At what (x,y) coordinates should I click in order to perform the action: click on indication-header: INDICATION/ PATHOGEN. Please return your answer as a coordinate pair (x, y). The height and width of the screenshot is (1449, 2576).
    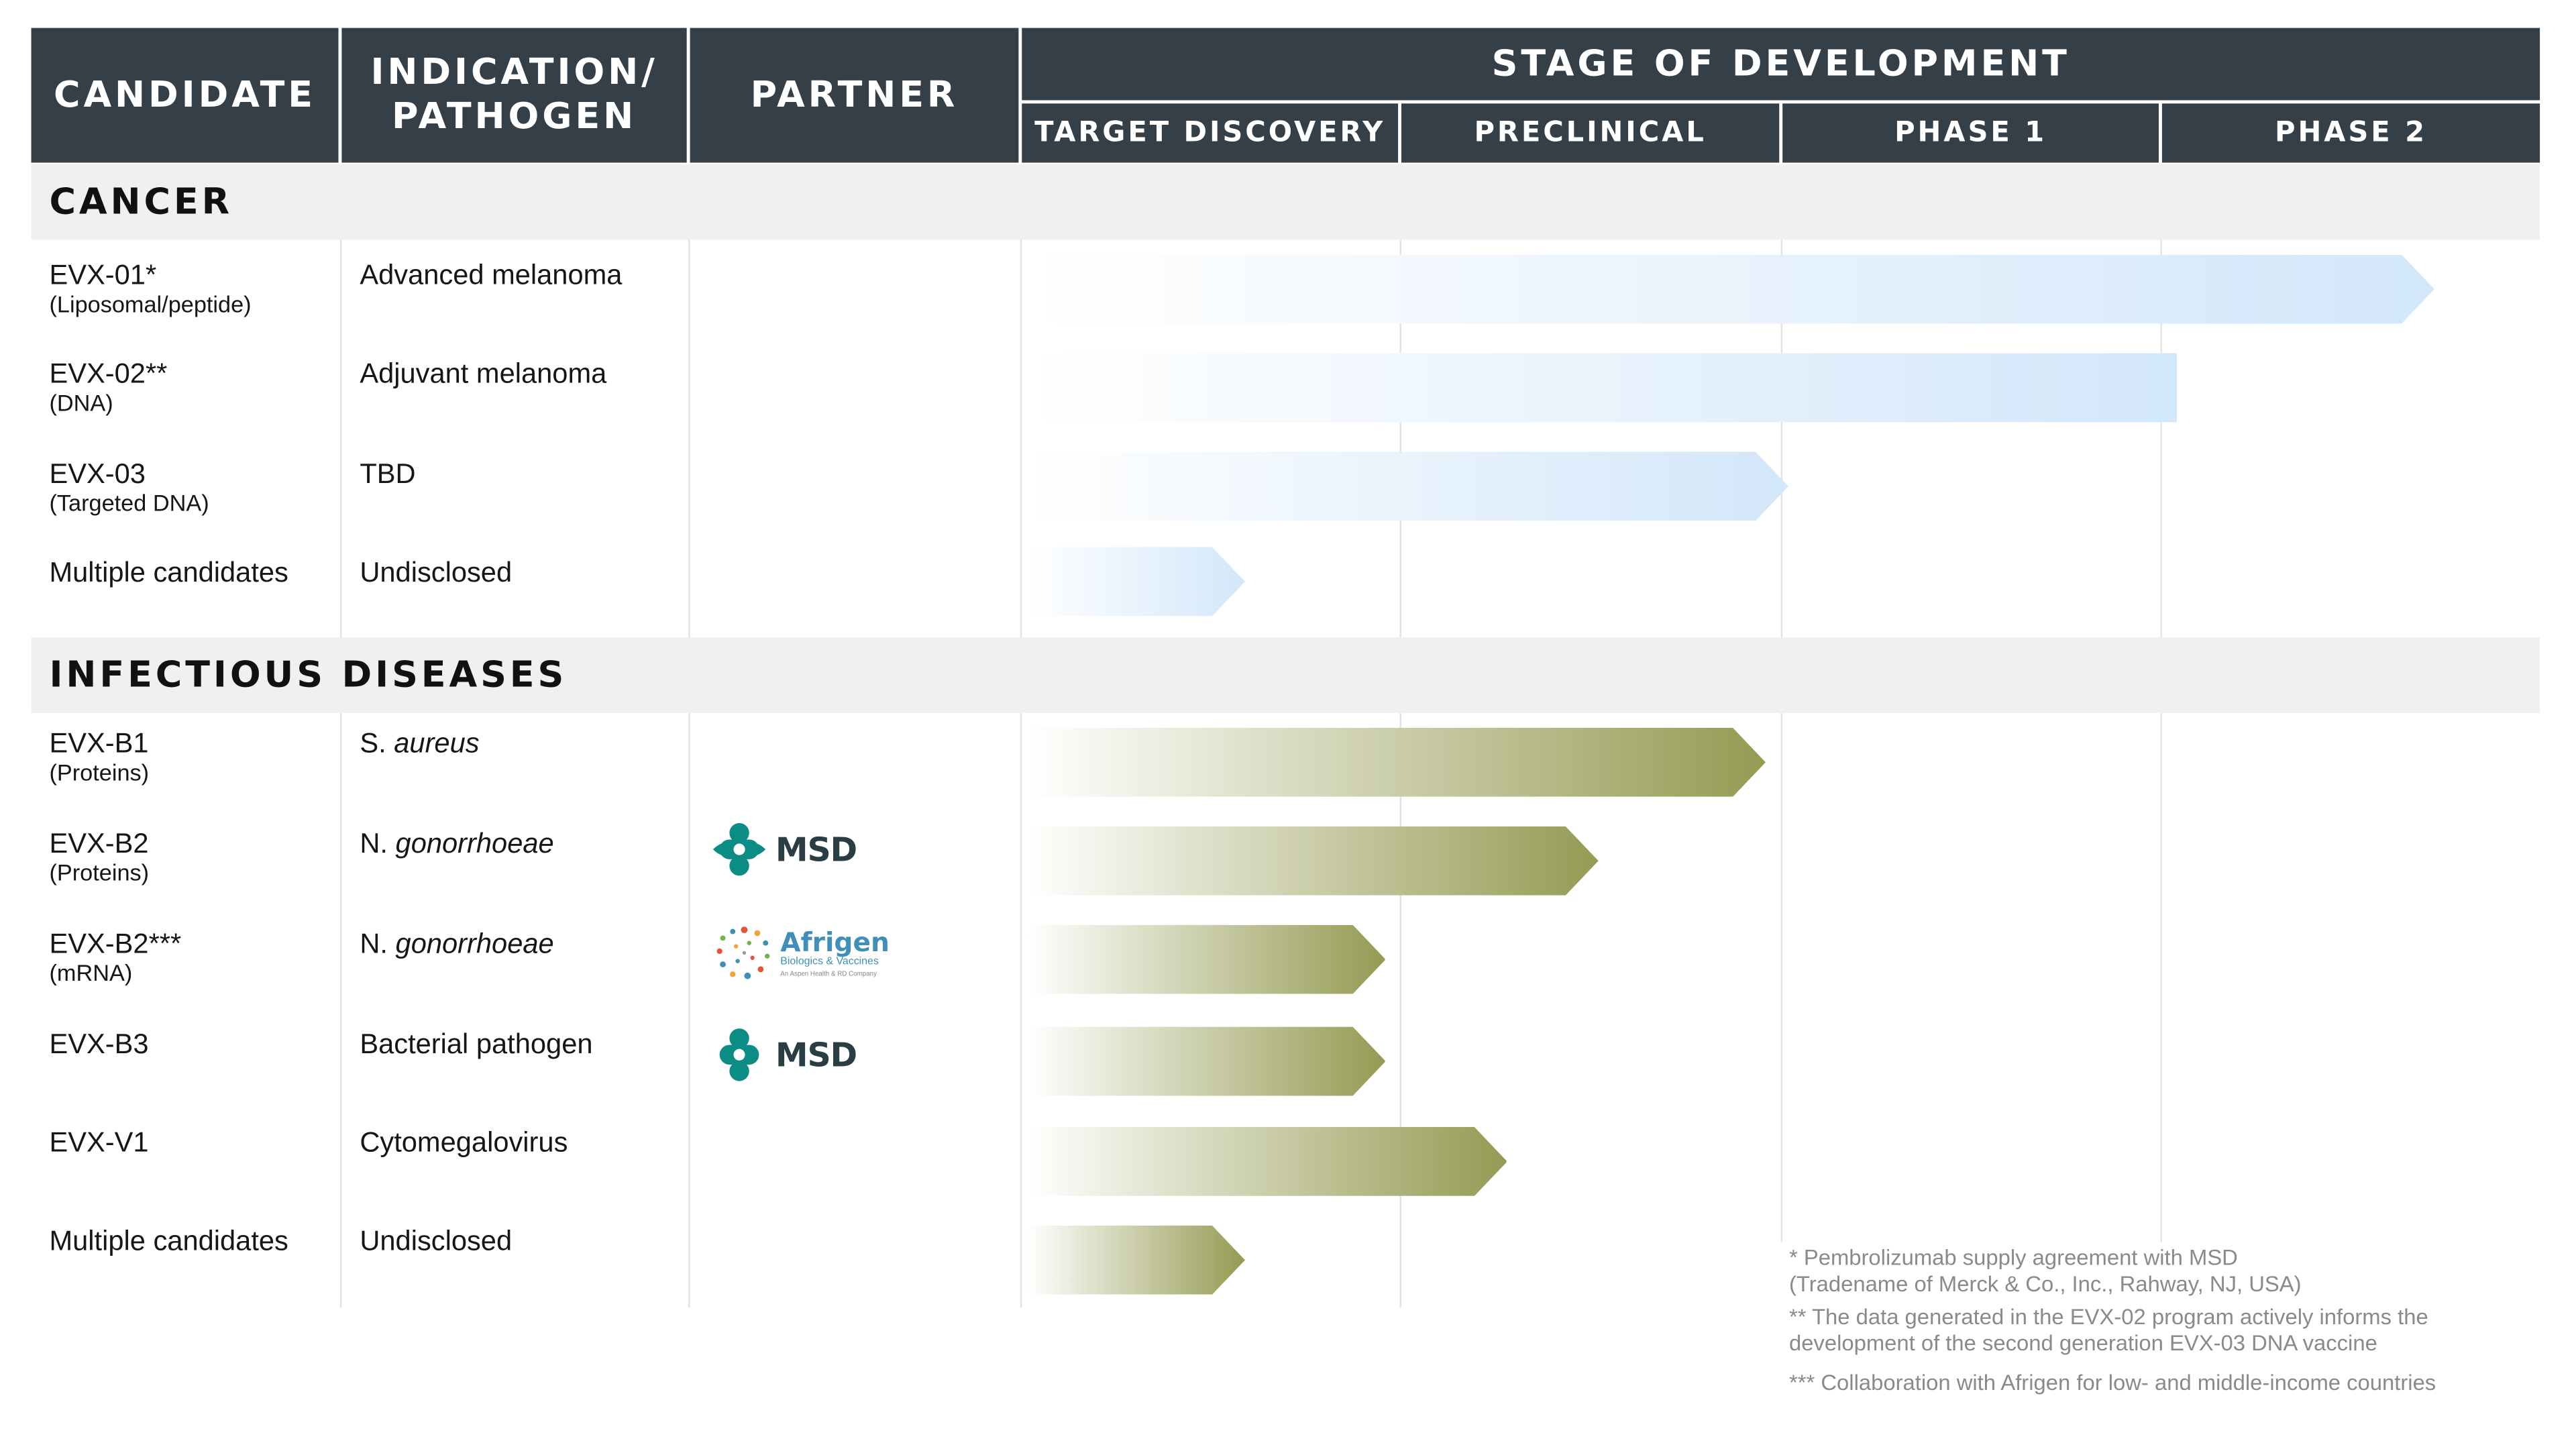
    Looking at the image, I should click on (514, 95).